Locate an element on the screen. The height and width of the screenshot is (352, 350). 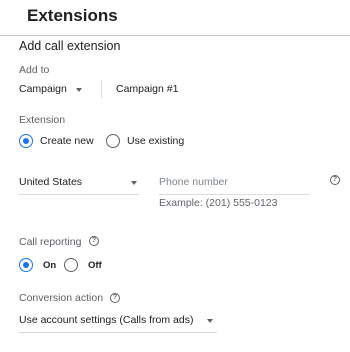
phone-example-hint: Example: (201) 555-0123 is located at coordinates (218, 203).